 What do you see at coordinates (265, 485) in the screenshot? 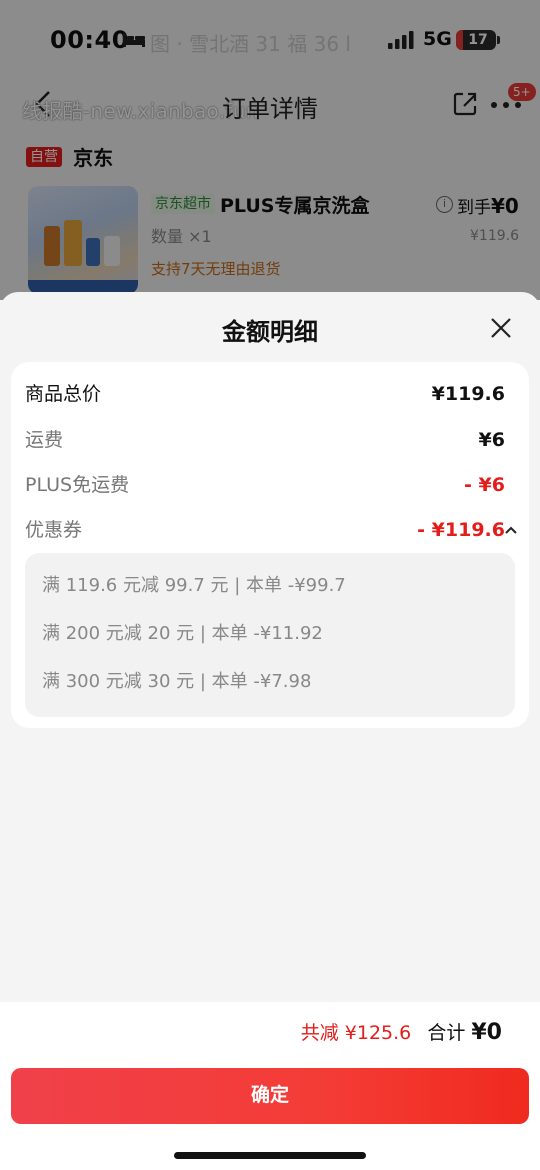
I see `row-plus-free-shipping: PLUS免运费 - ¥6` at bounding box center [265, 485].